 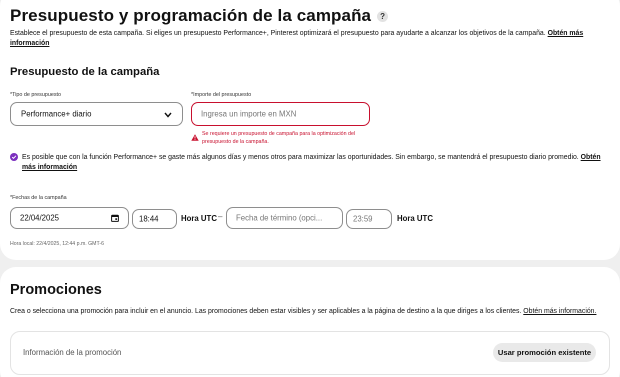 I want to click on budget-type-value: Performance+ diario, so click(x=56, y=114).